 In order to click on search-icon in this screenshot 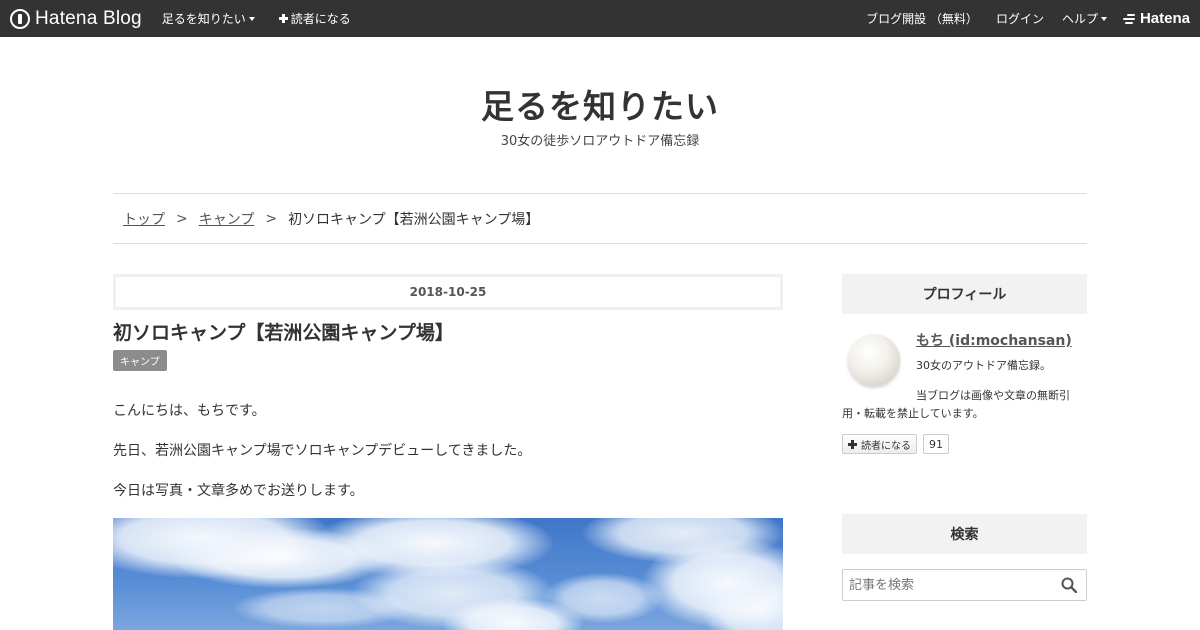, I will do `click(1069, 585)`.